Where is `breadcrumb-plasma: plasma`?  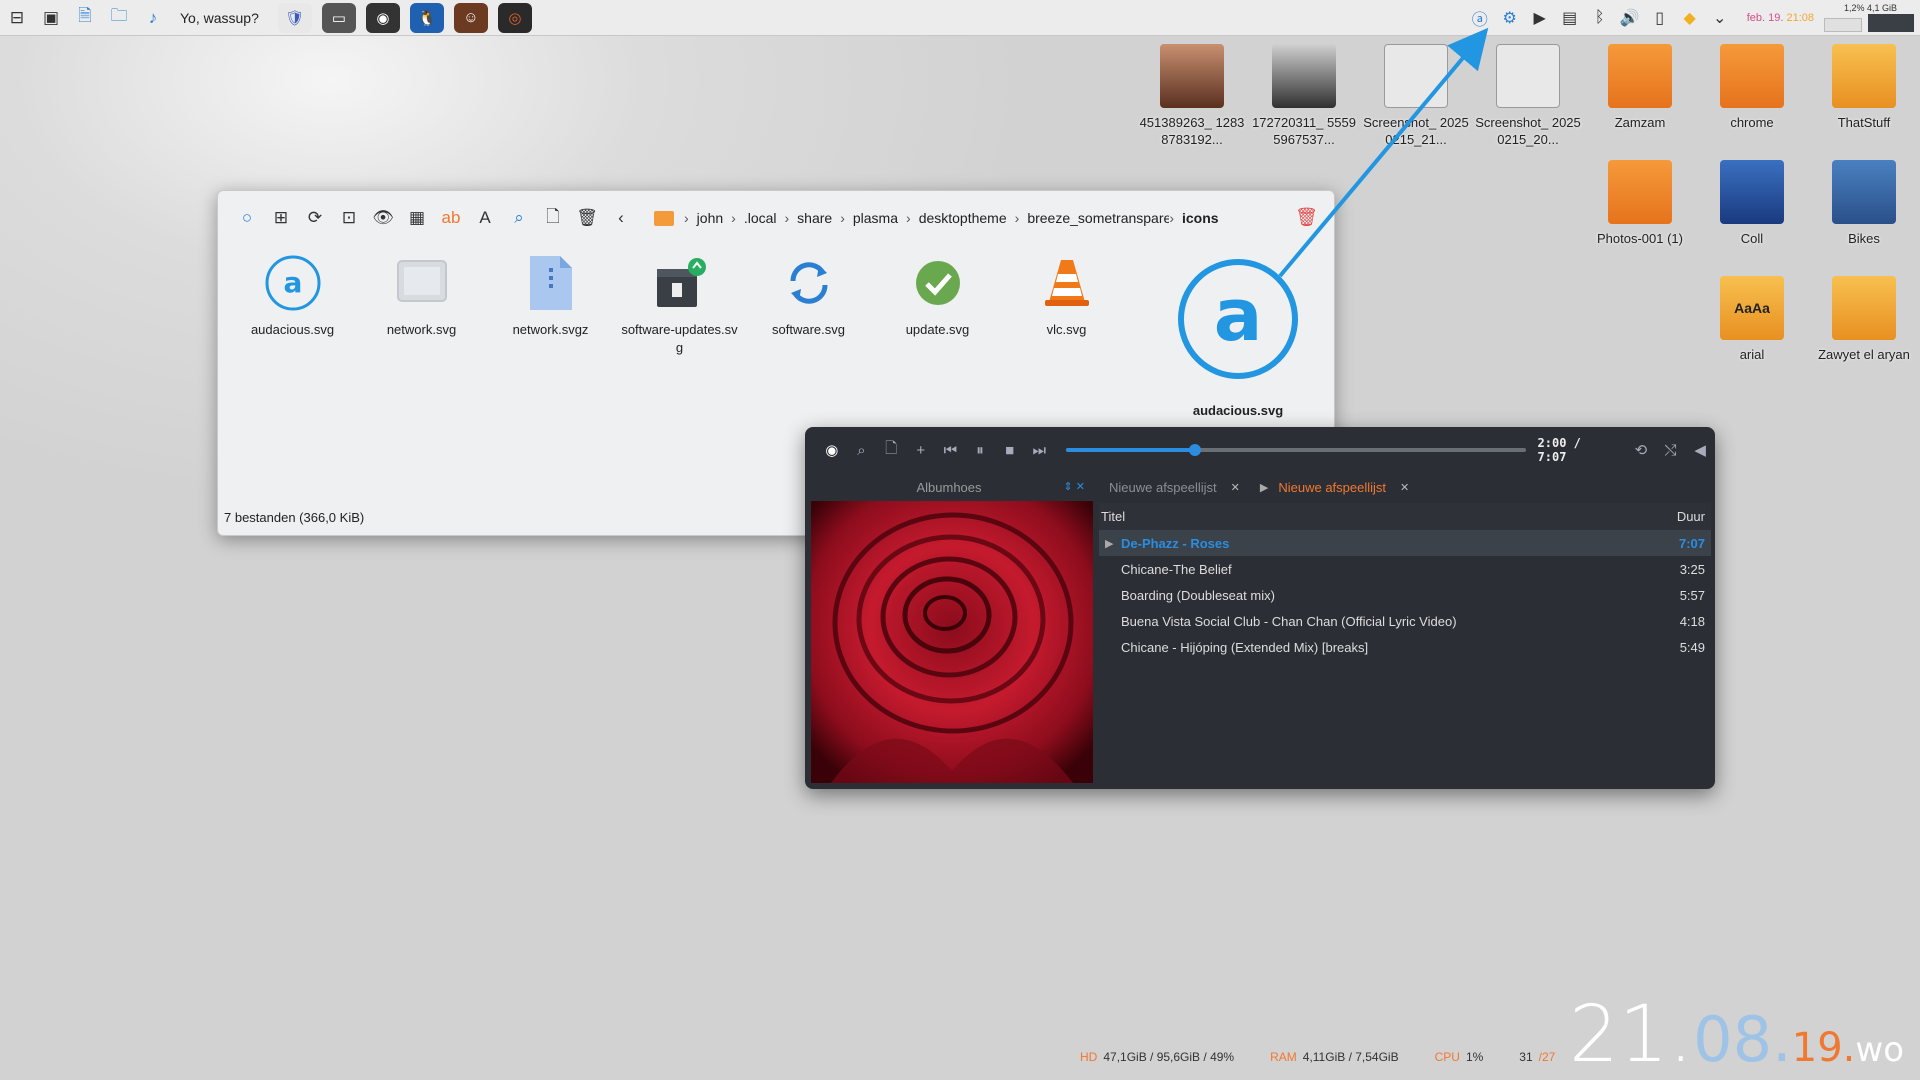
breadcrumb-plasma: plasma is located at coordinates (875, 218).